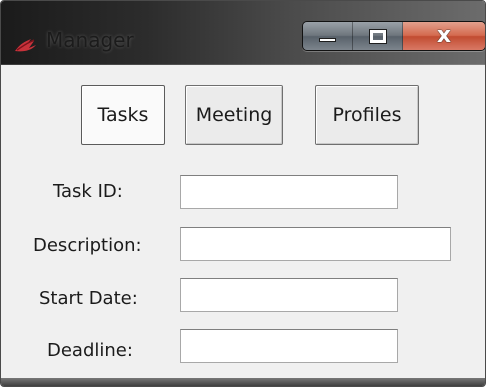  I want to click on maximize-icon, so click(377, 36).